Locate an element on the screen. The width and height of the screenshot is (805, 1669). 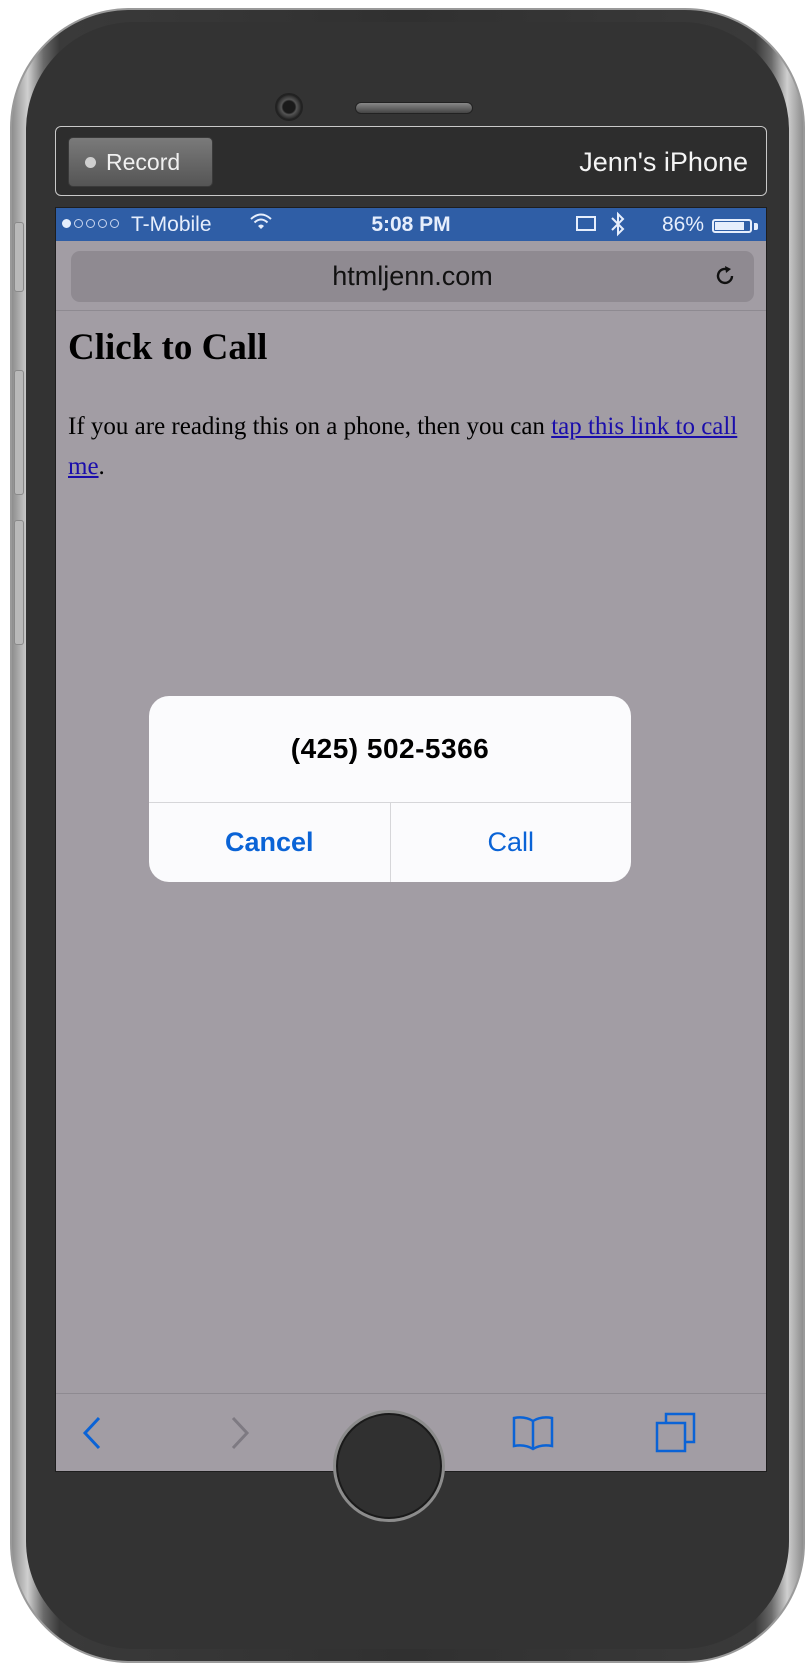
call-button: Call is located at coordinates (511, 842).